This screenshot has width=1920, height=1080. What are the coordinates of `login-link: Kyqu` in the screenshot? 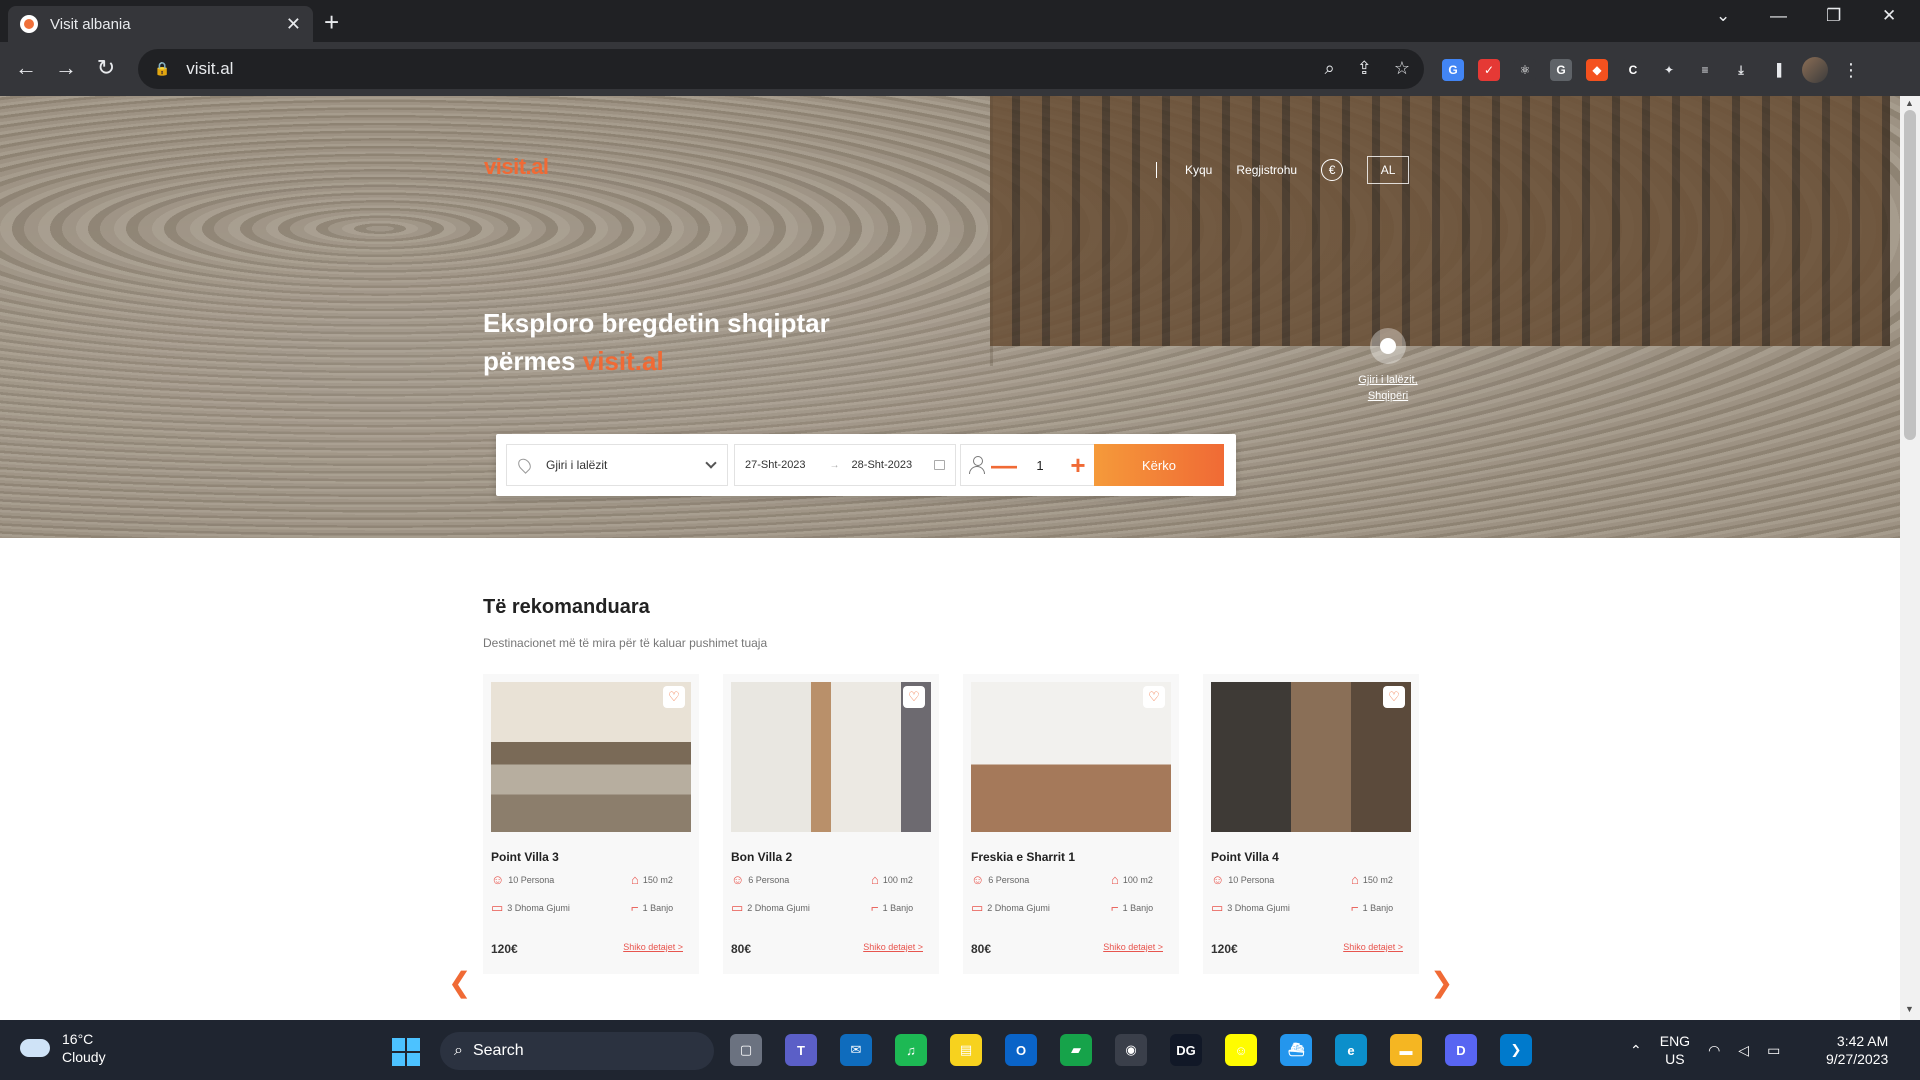 It's located at (1198, 170).